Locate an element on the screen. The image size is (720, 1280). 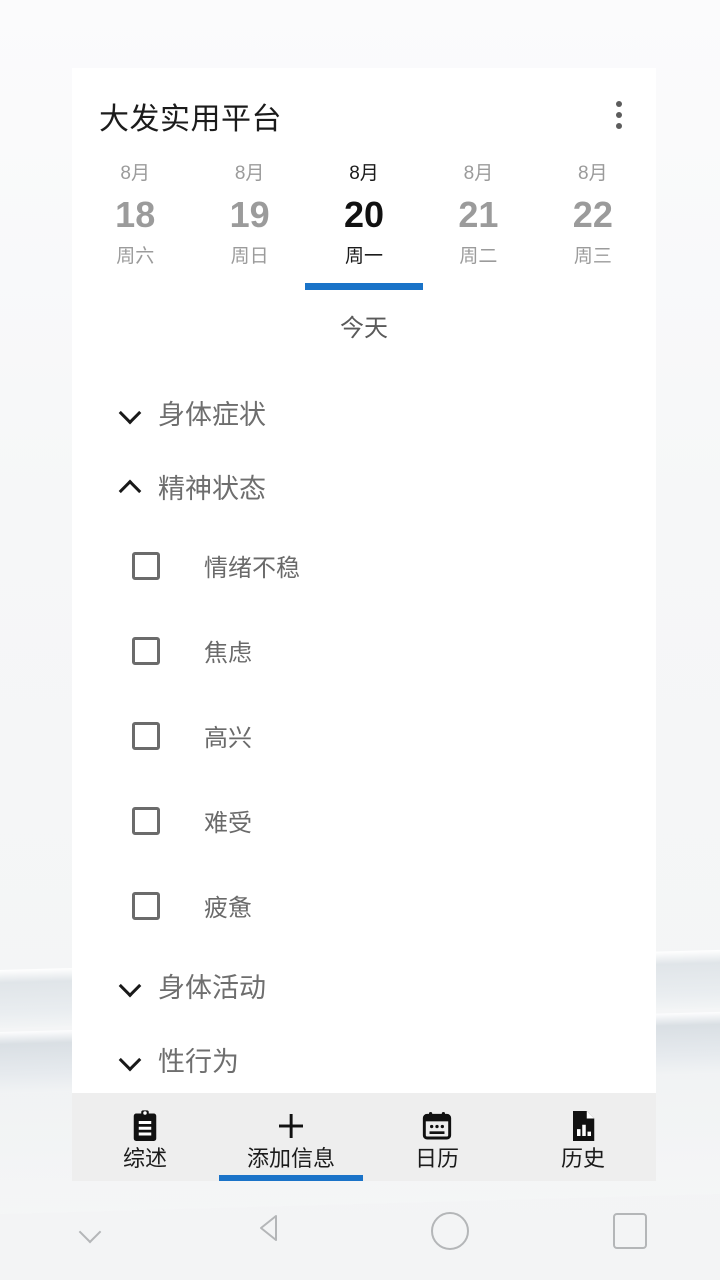
date-cell-18: 8月 18 周六 is located at coordinates (135, 225).